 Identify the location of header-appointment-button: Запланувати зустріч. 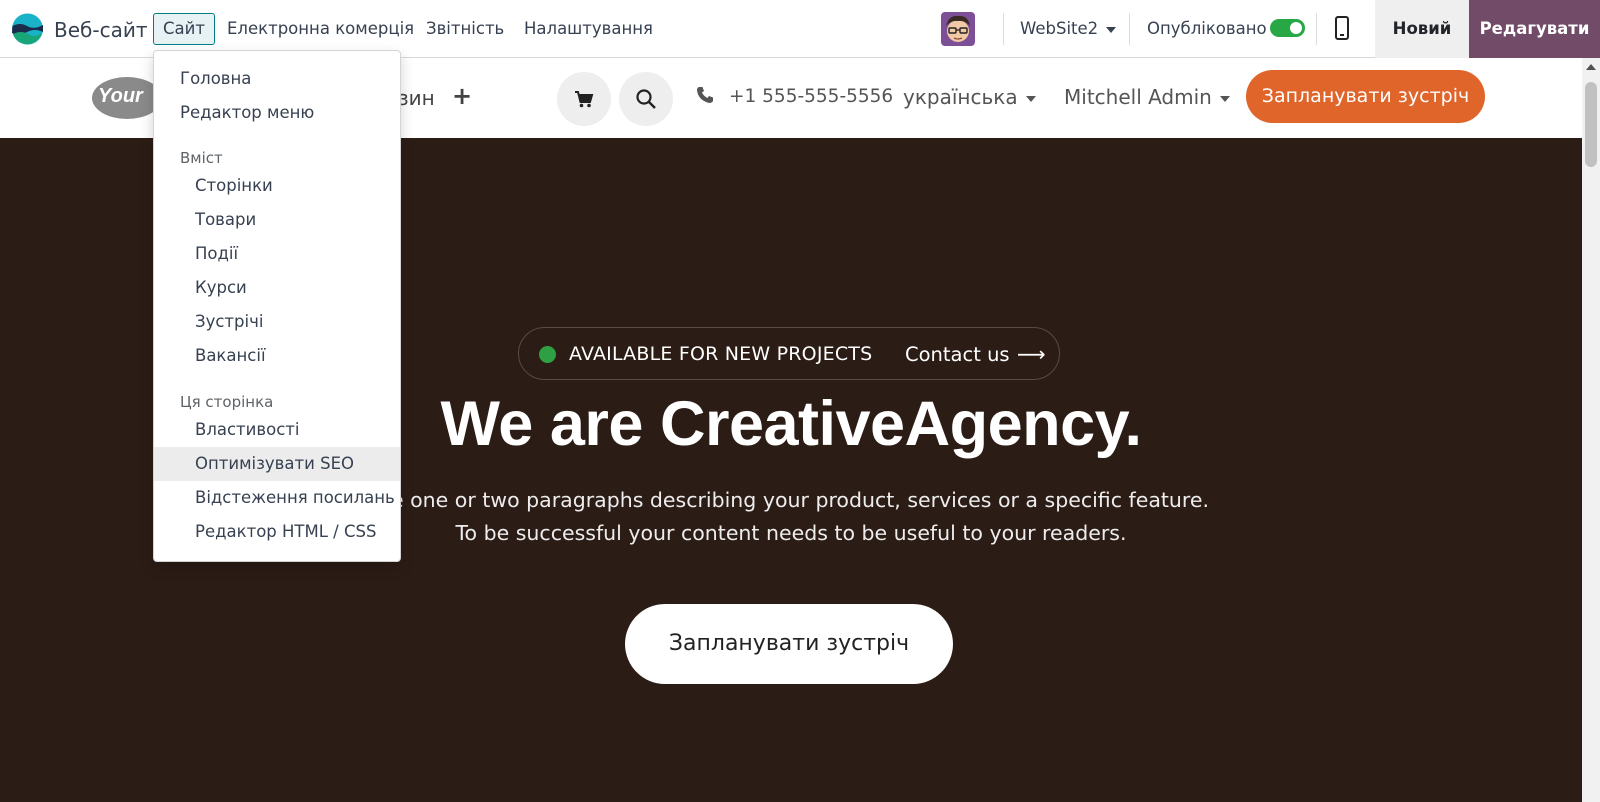
(1365, 96).